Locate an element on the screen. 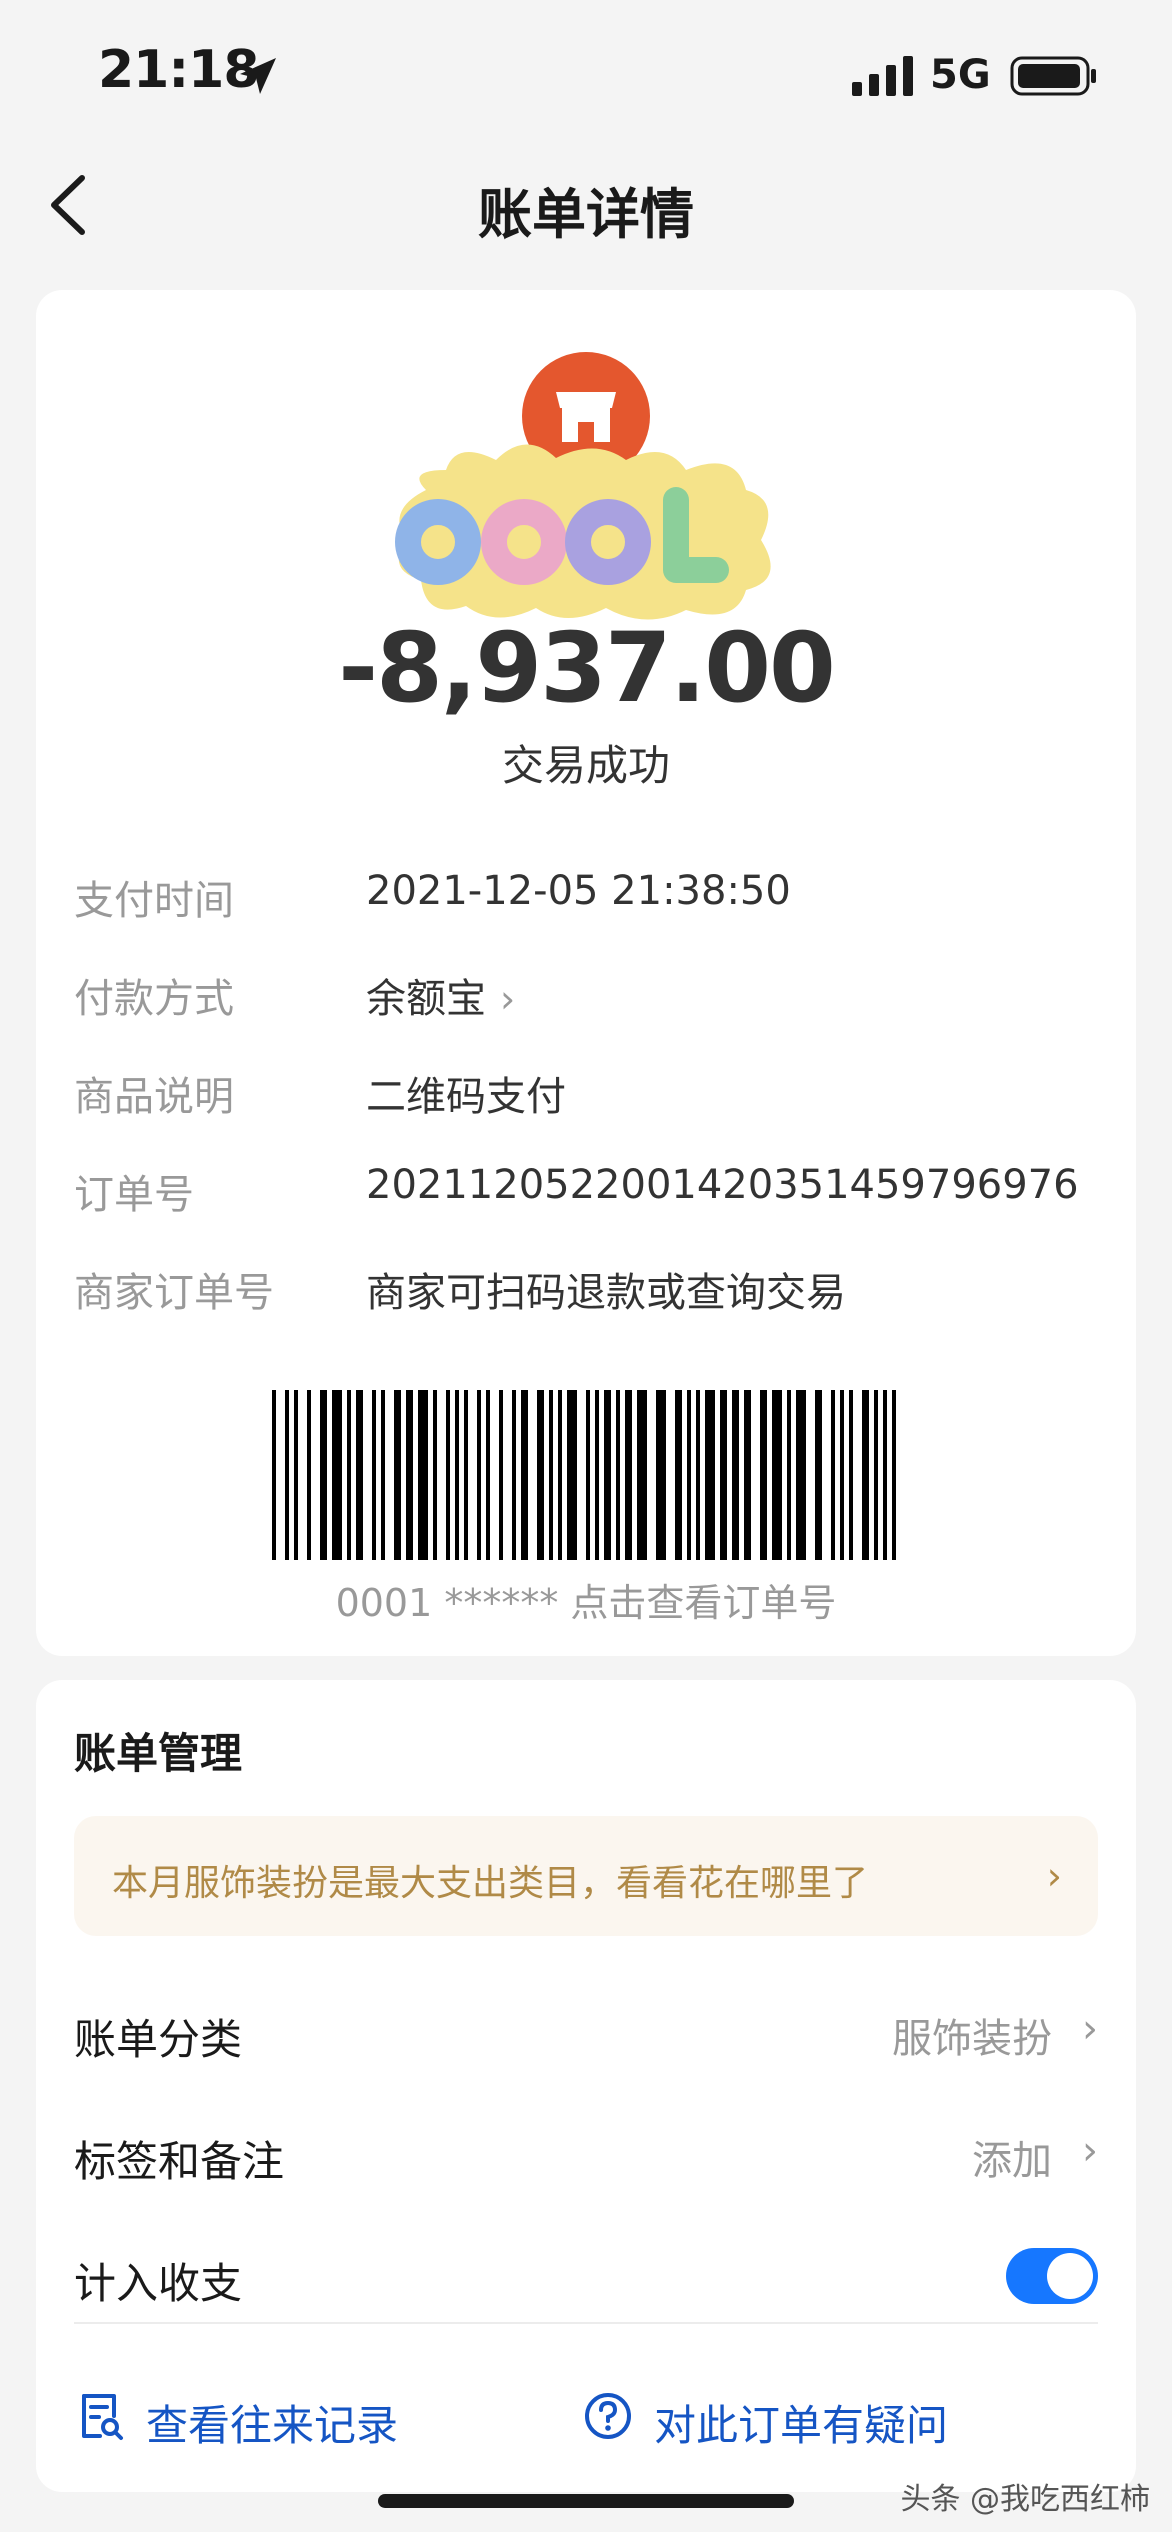  detail-row-payment-method: 付款方式 余额宝 › is located at coordinates (594, 995).